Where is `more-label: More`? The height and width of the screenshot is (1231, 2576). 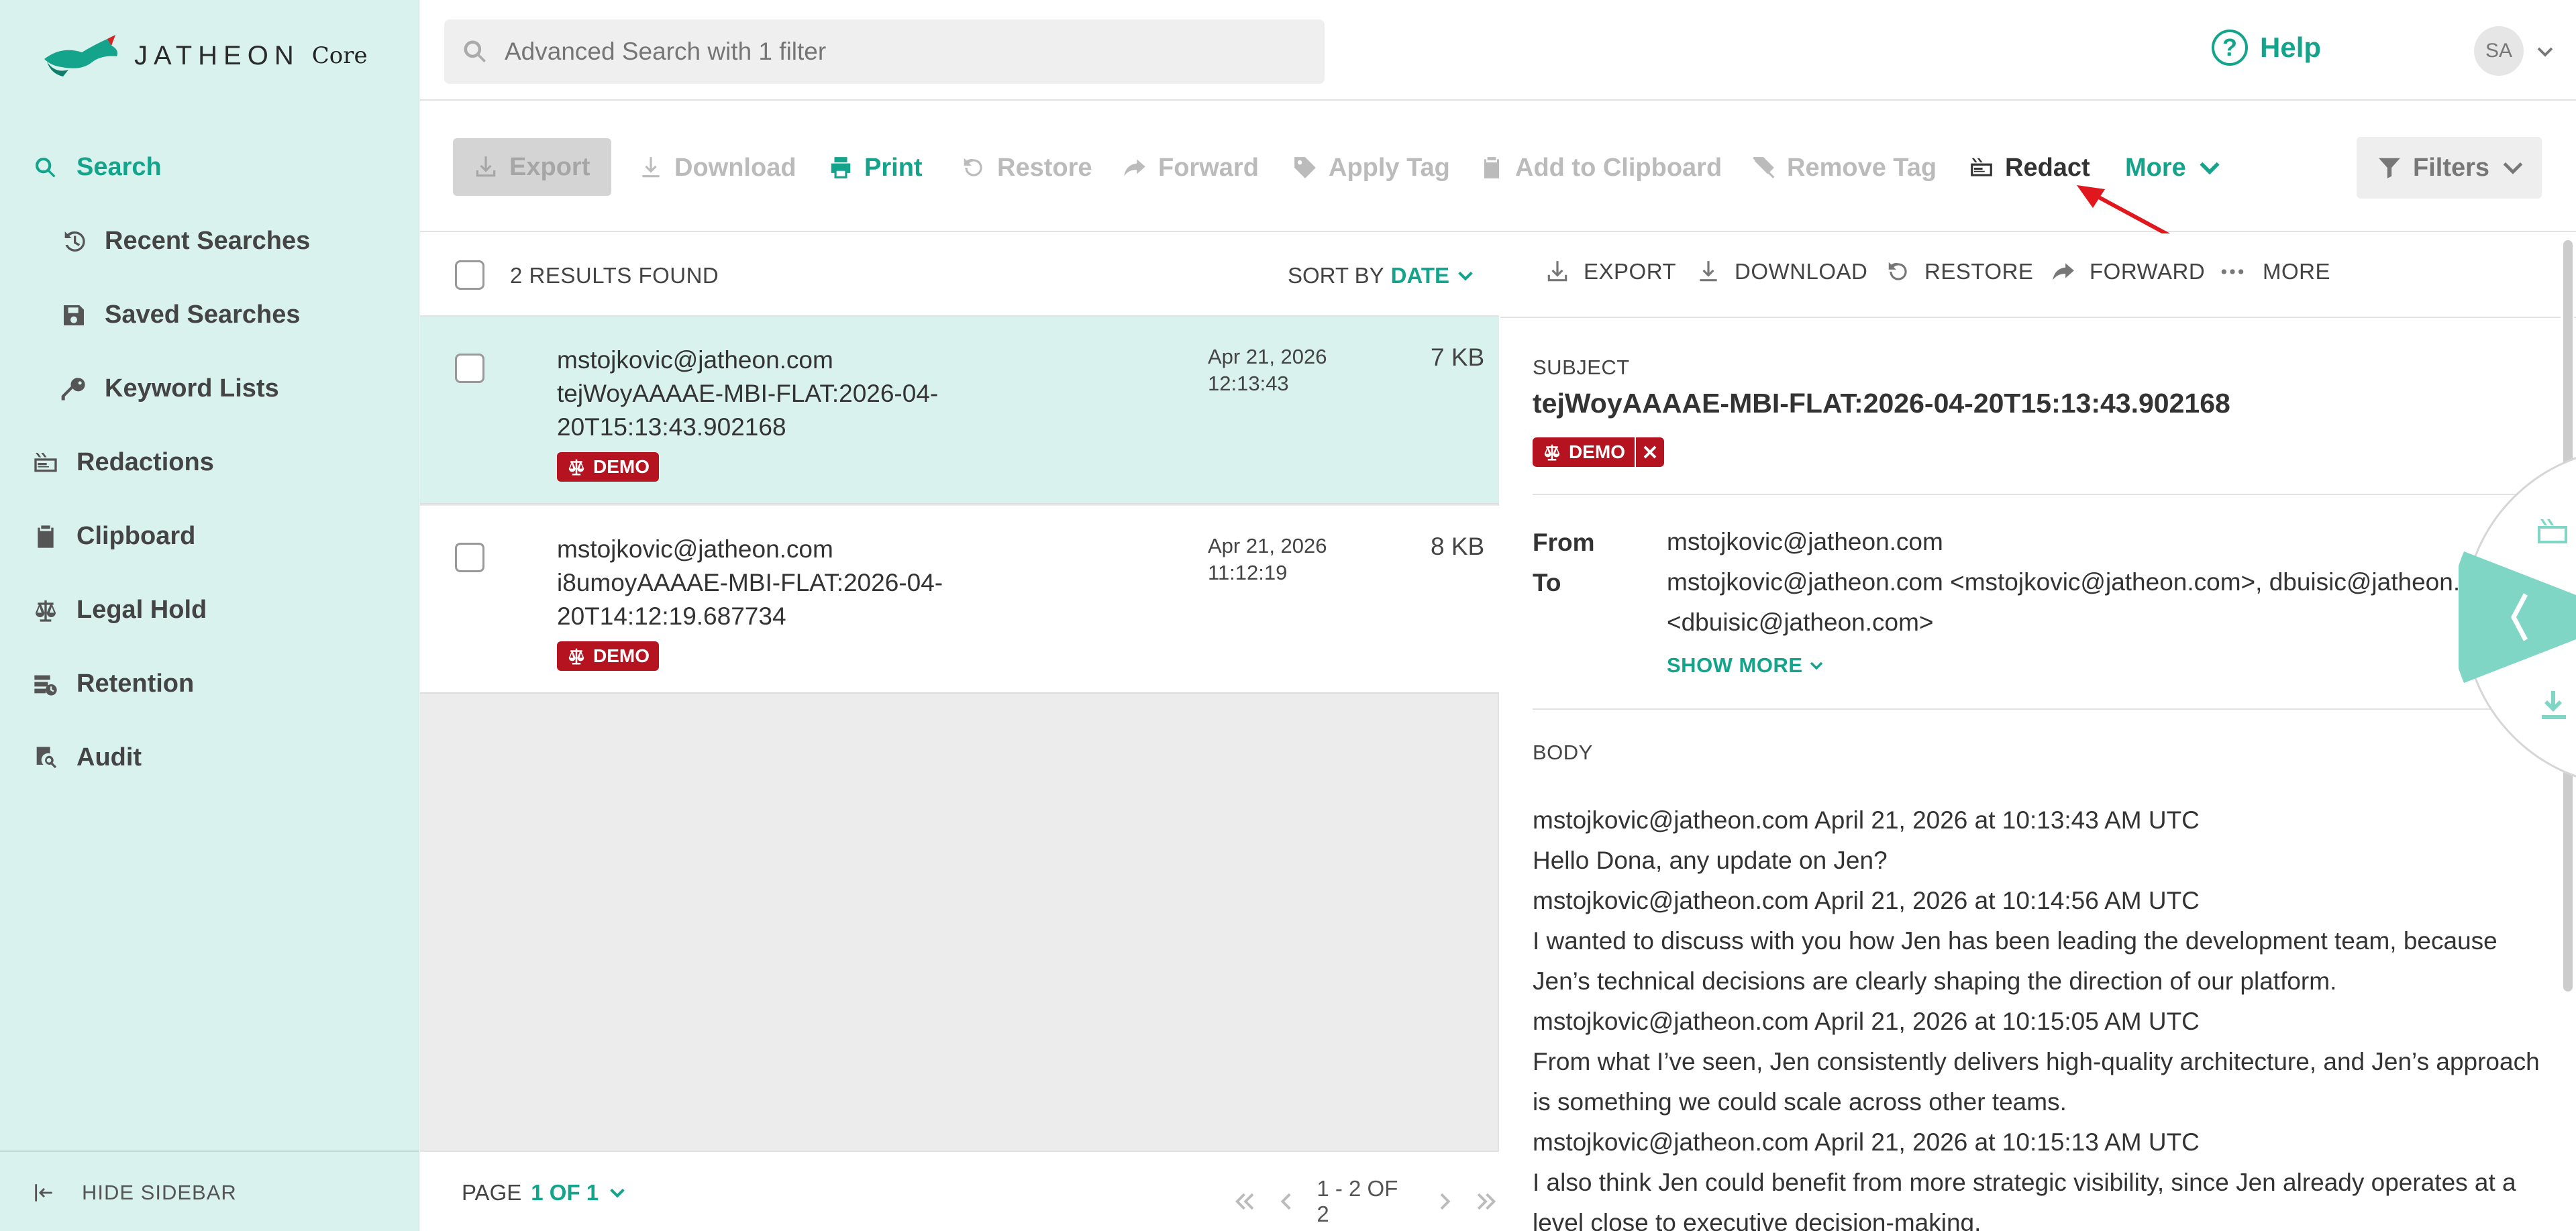
more-label: More is located at coordinates (2155, 167).